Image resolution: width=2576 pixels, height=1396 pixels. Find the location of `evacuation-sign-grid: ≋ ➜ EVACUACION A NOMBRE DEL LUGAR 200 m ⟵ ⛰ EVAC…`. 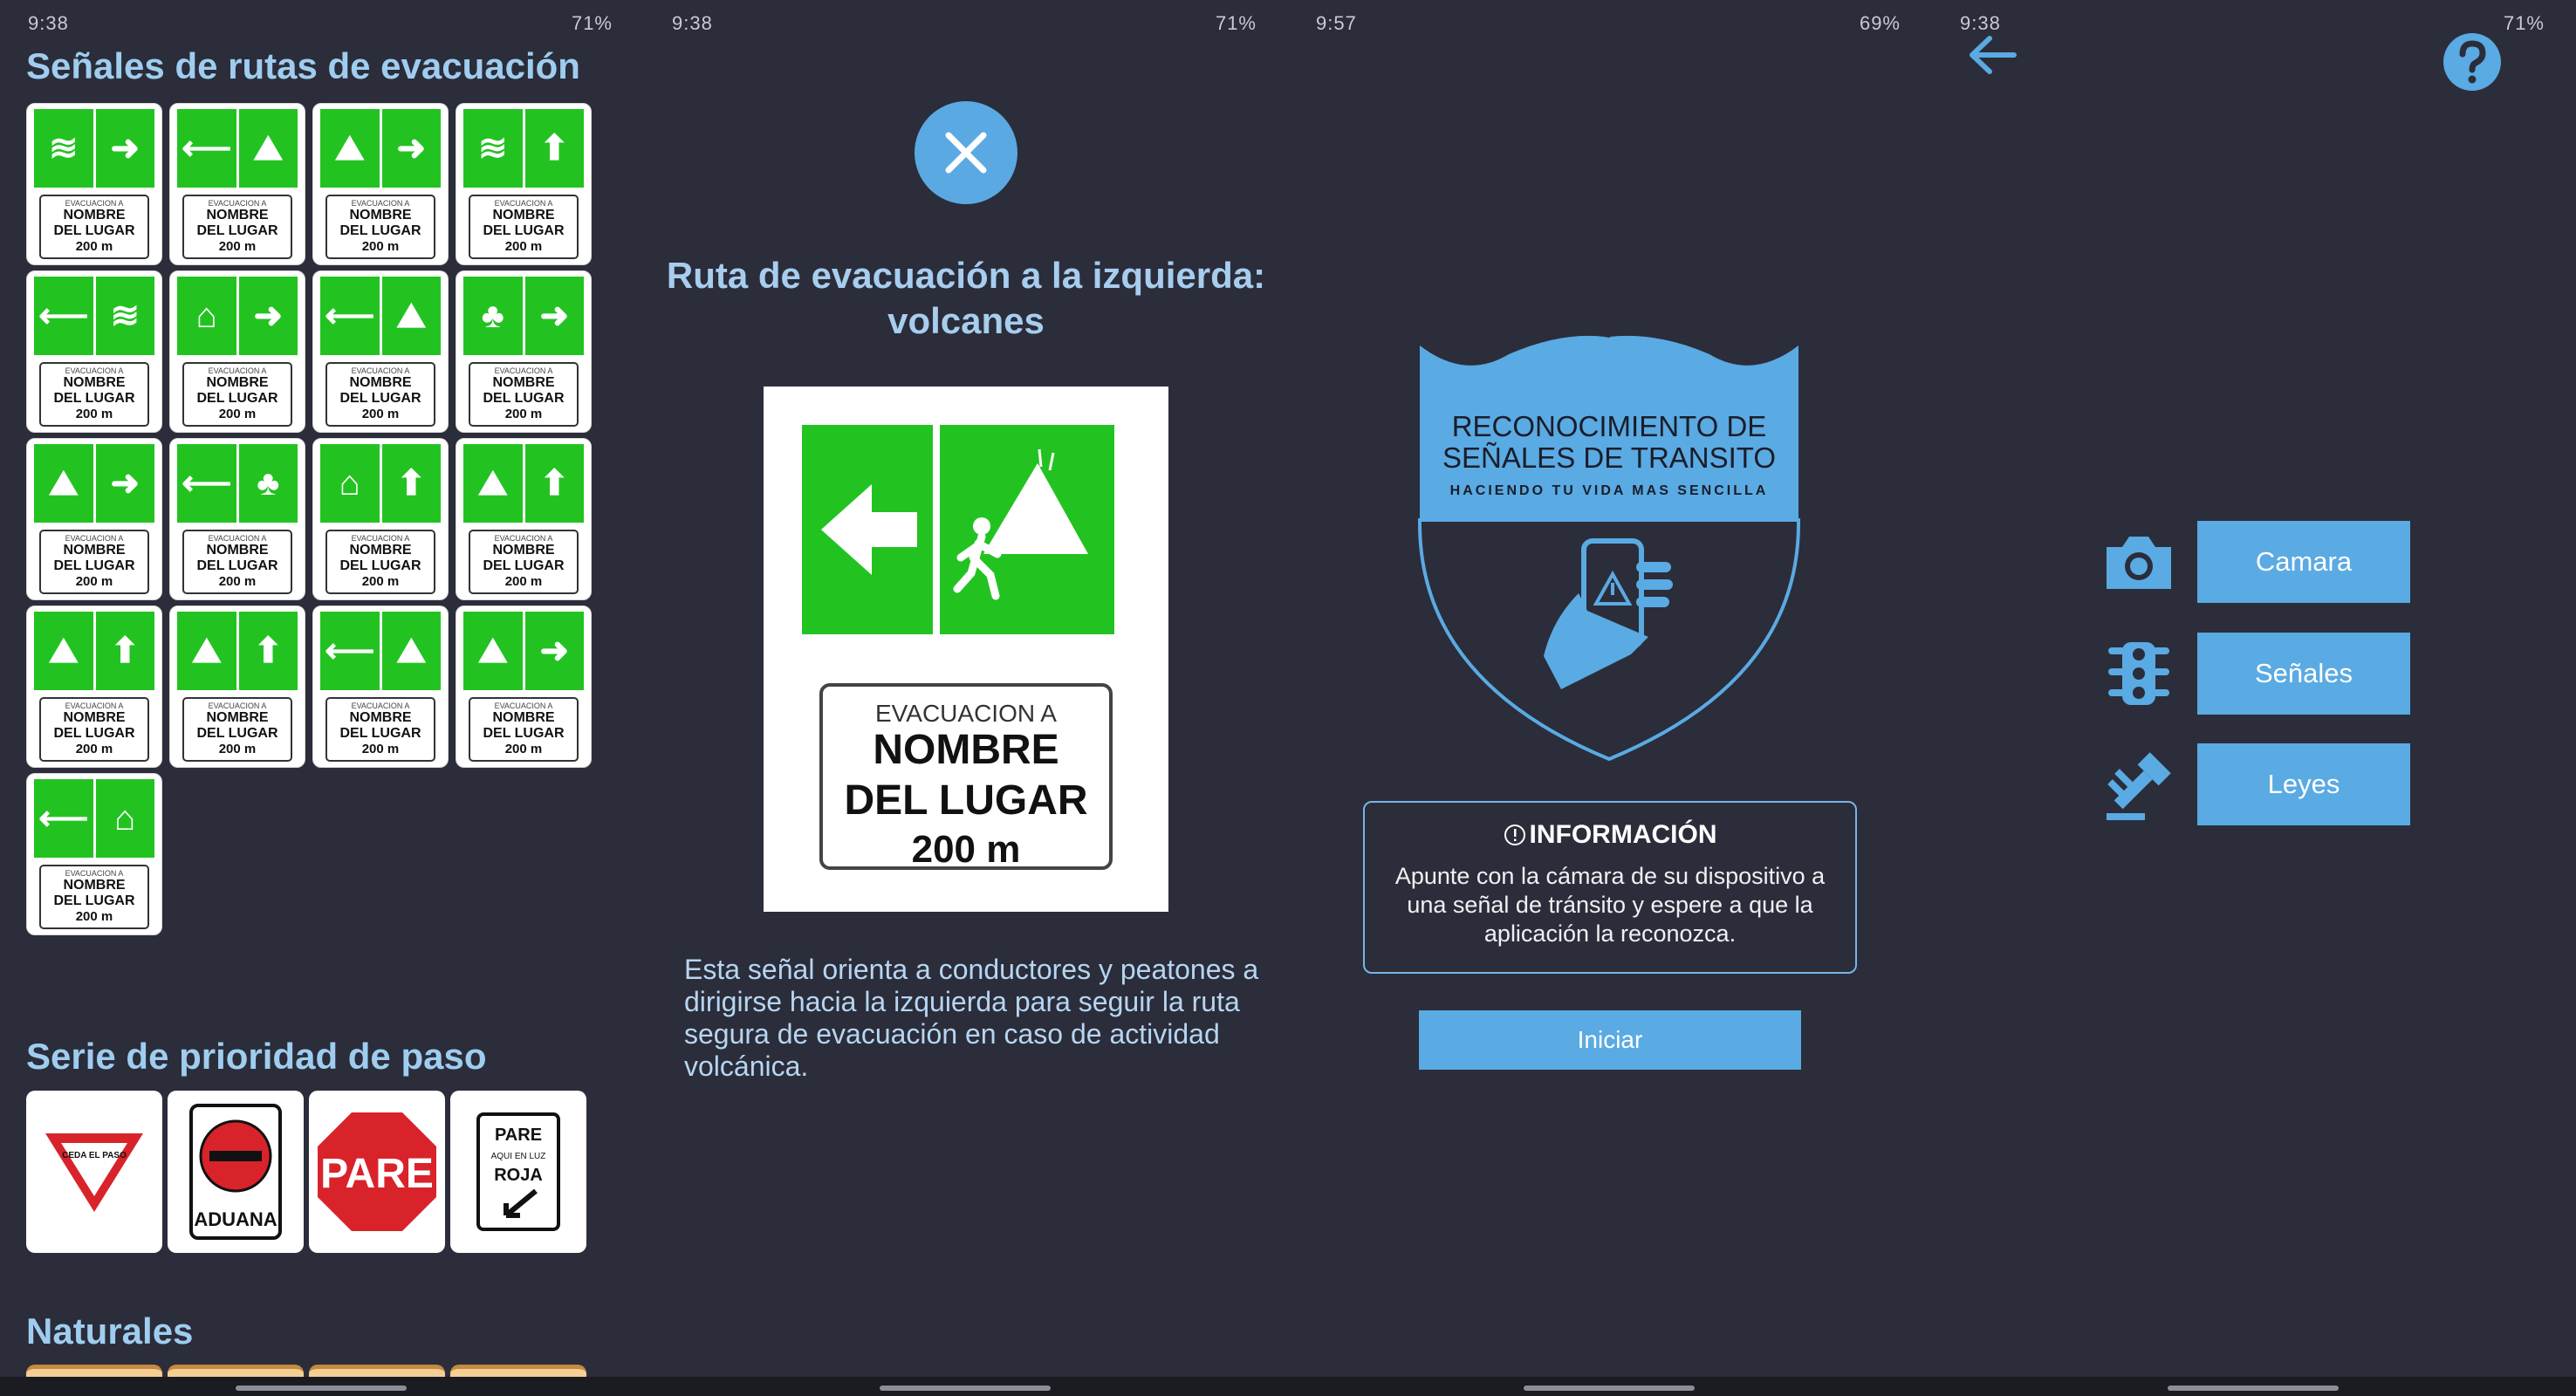

evacuation-sign-grid: ≋ ➜ EVACUACION A NOMBRE DEL LUGAR 200 m ⟵ ⛰ EVAC… is located at coordinates (309, 519).